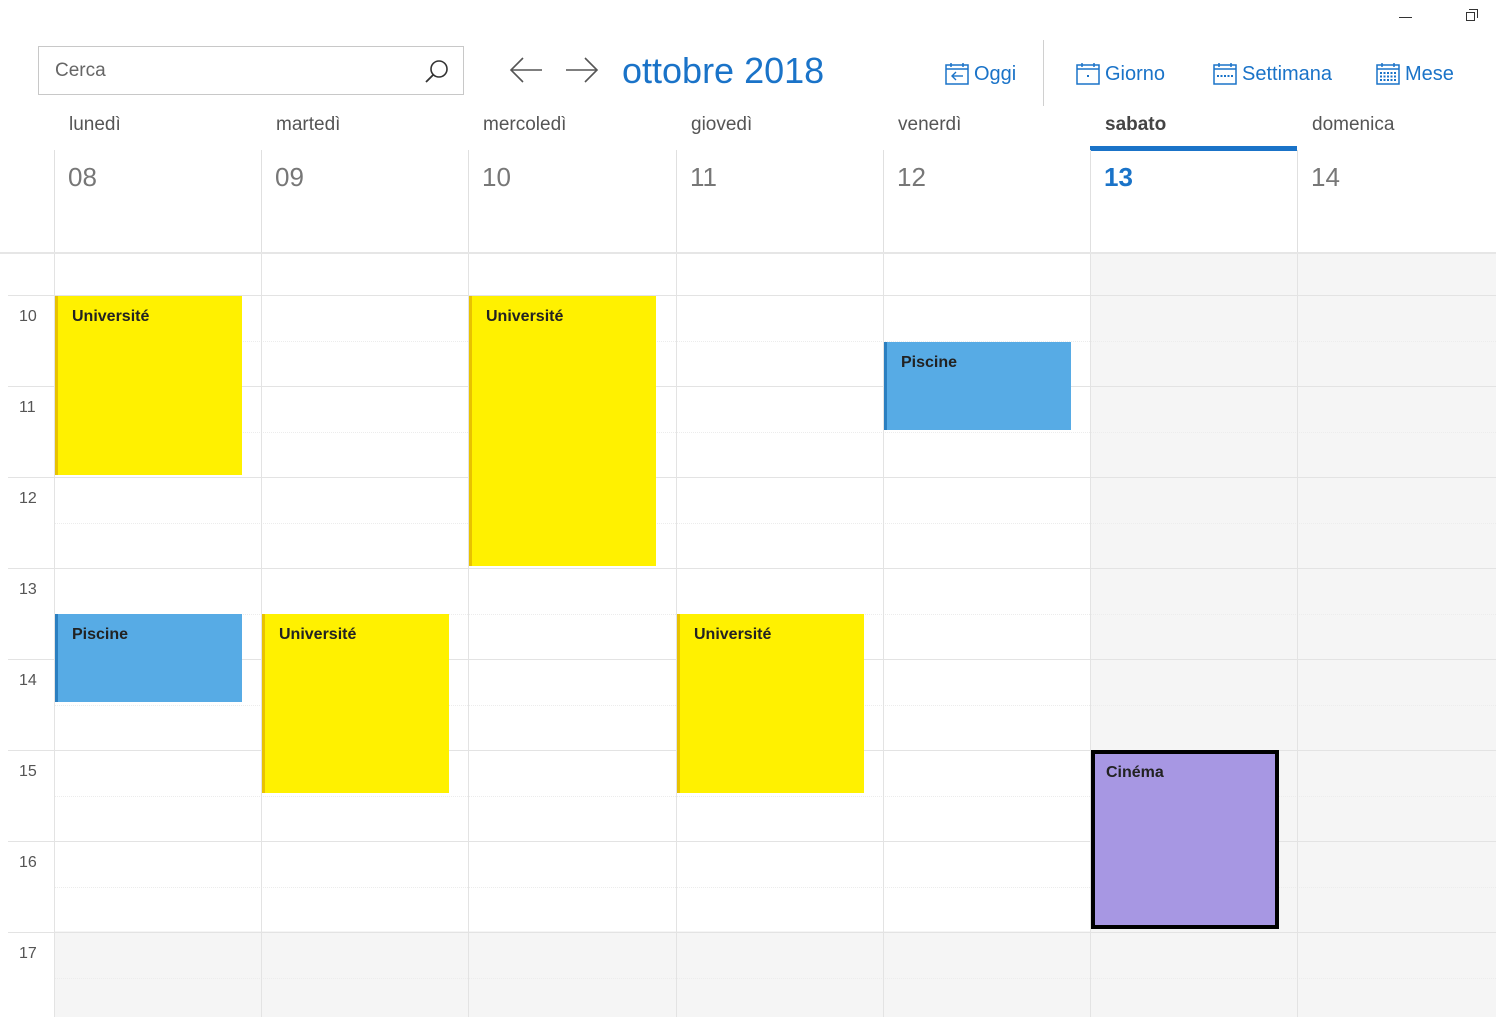 Image resolution: width=1496 pixels, height=1017 pixels. I want to click on day-view-label: Giorno, so click(1135, 73).